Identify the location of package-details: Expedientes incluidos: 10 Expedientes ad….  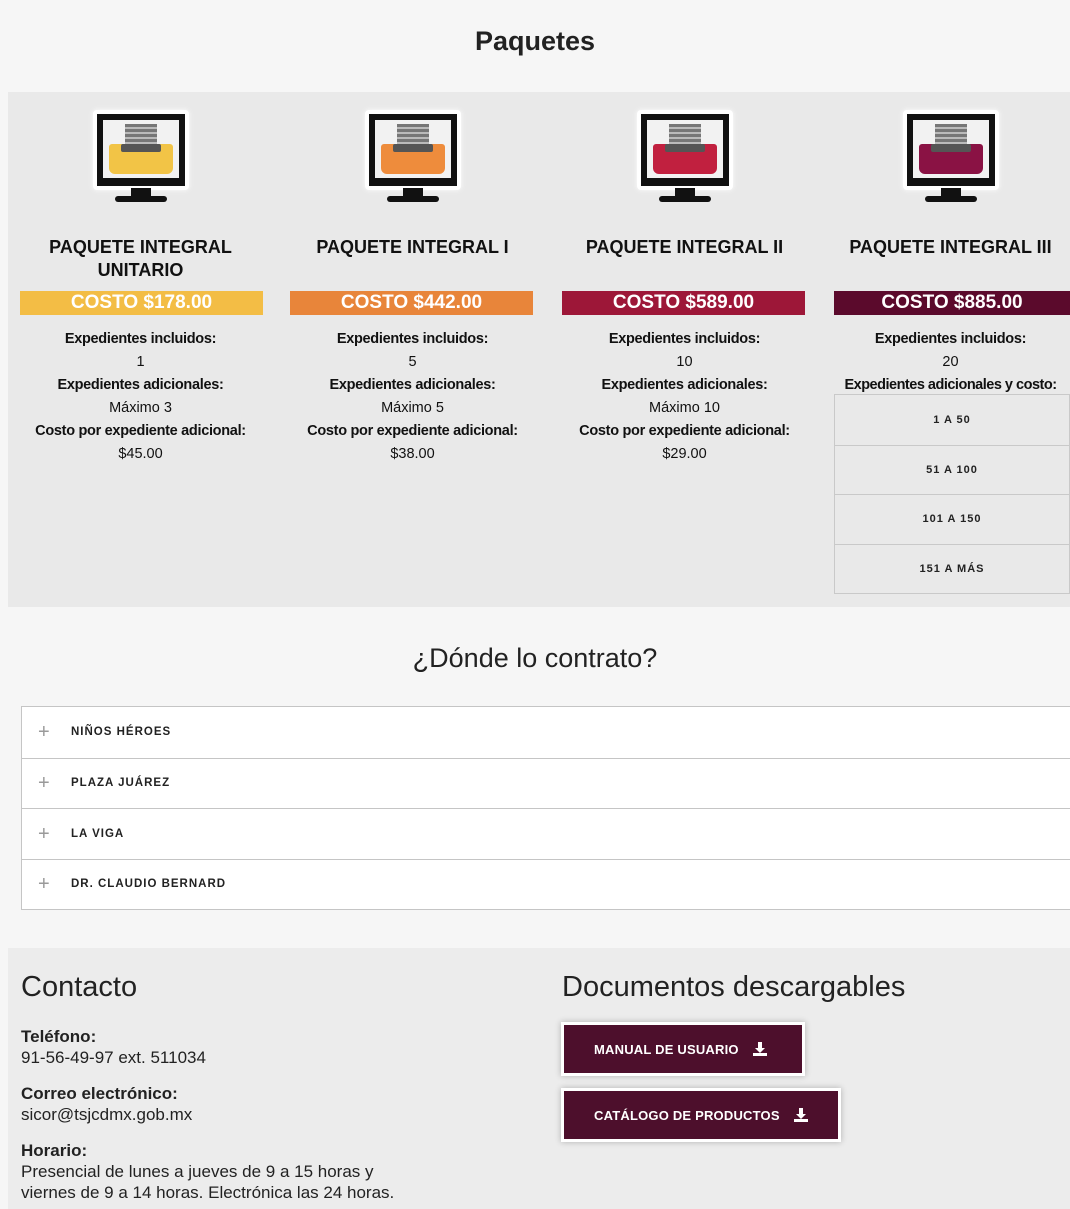
(684, 397).